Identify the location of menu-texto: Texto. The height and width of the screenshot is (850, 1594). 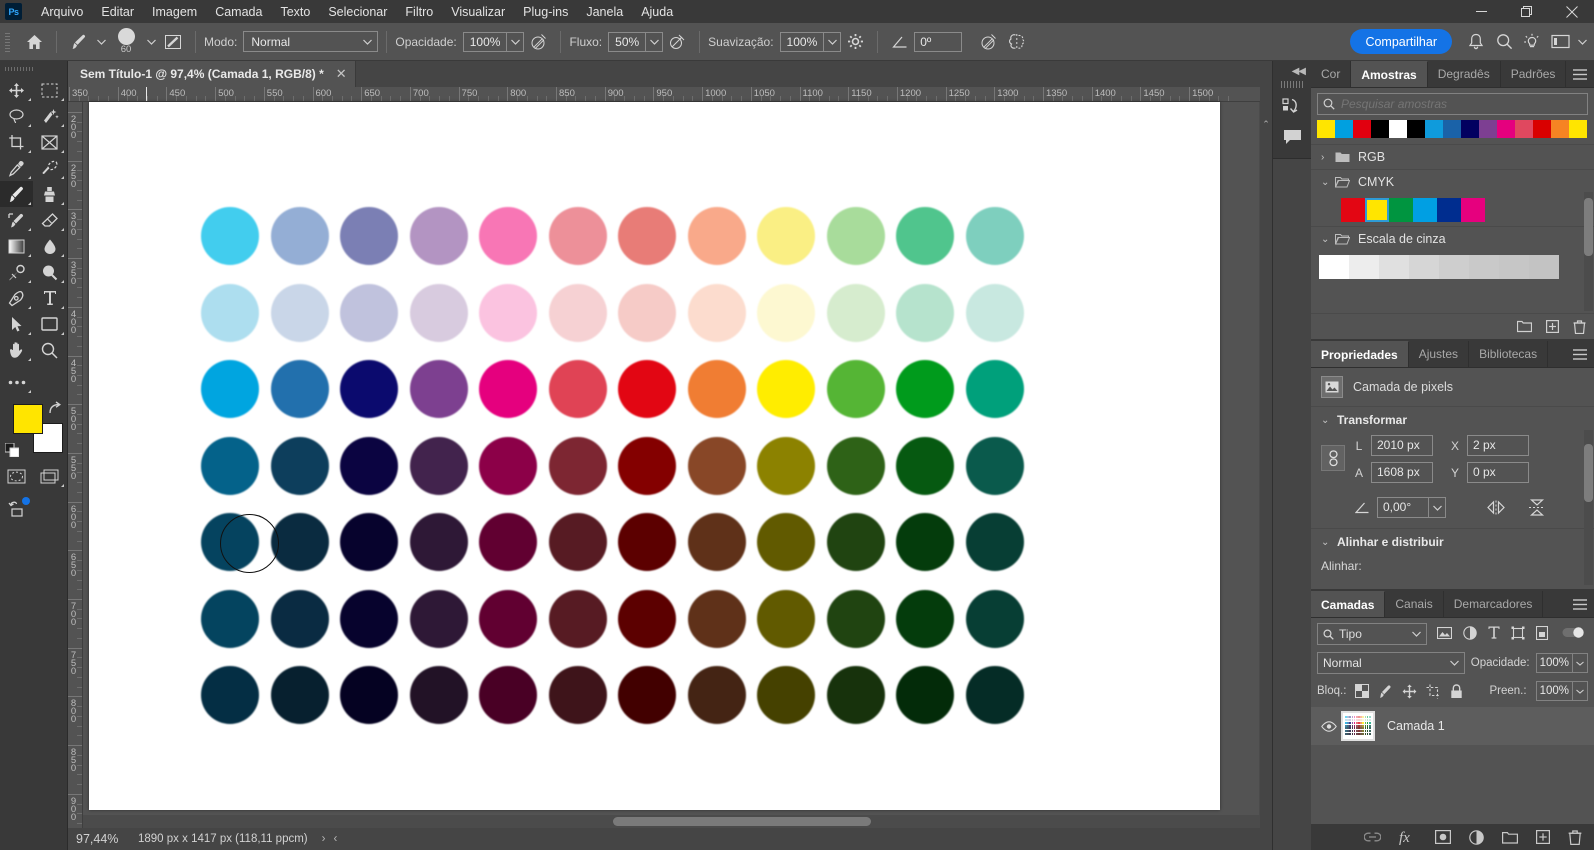
(295, 12).